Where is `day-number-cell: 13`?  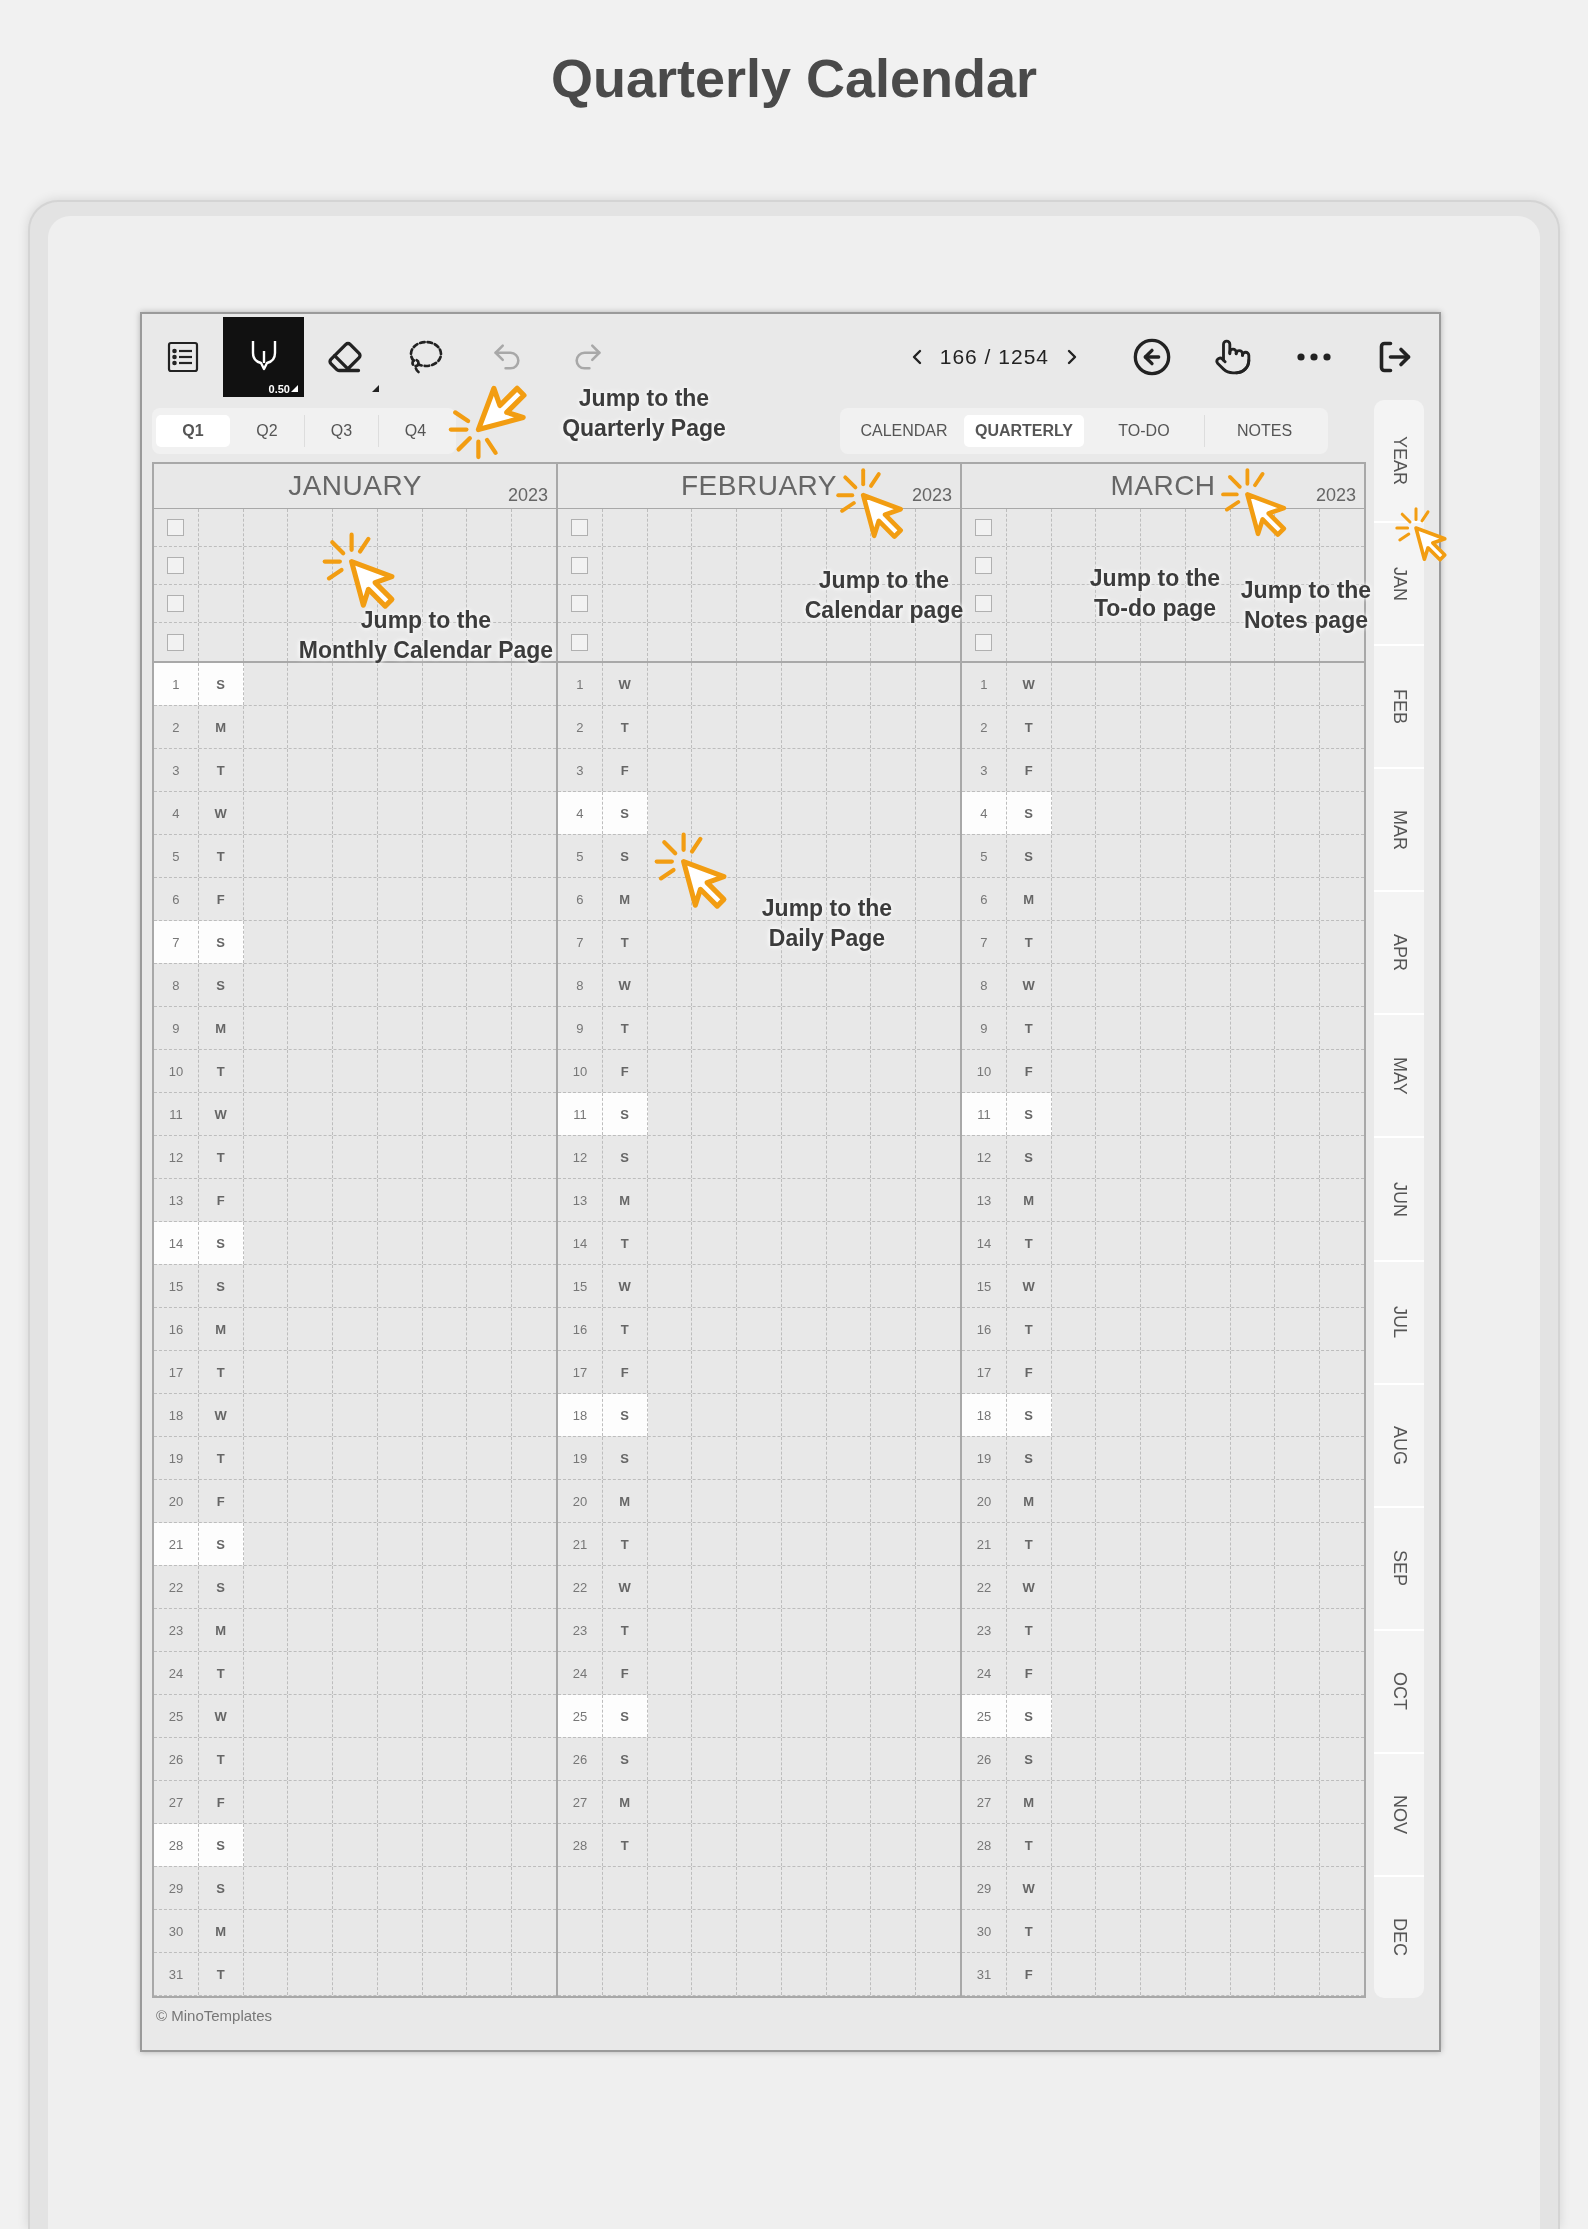
day-number-cell: 13 is located at coordinates (176, 1200).